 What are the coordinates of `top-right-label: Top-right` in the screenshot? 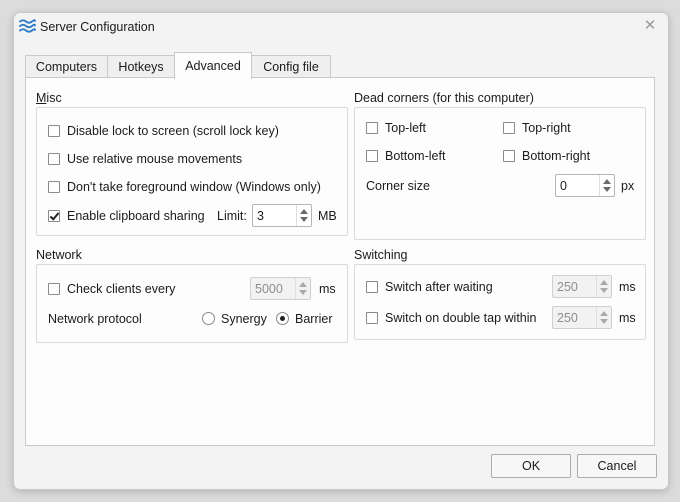 It's located at (546, 128).